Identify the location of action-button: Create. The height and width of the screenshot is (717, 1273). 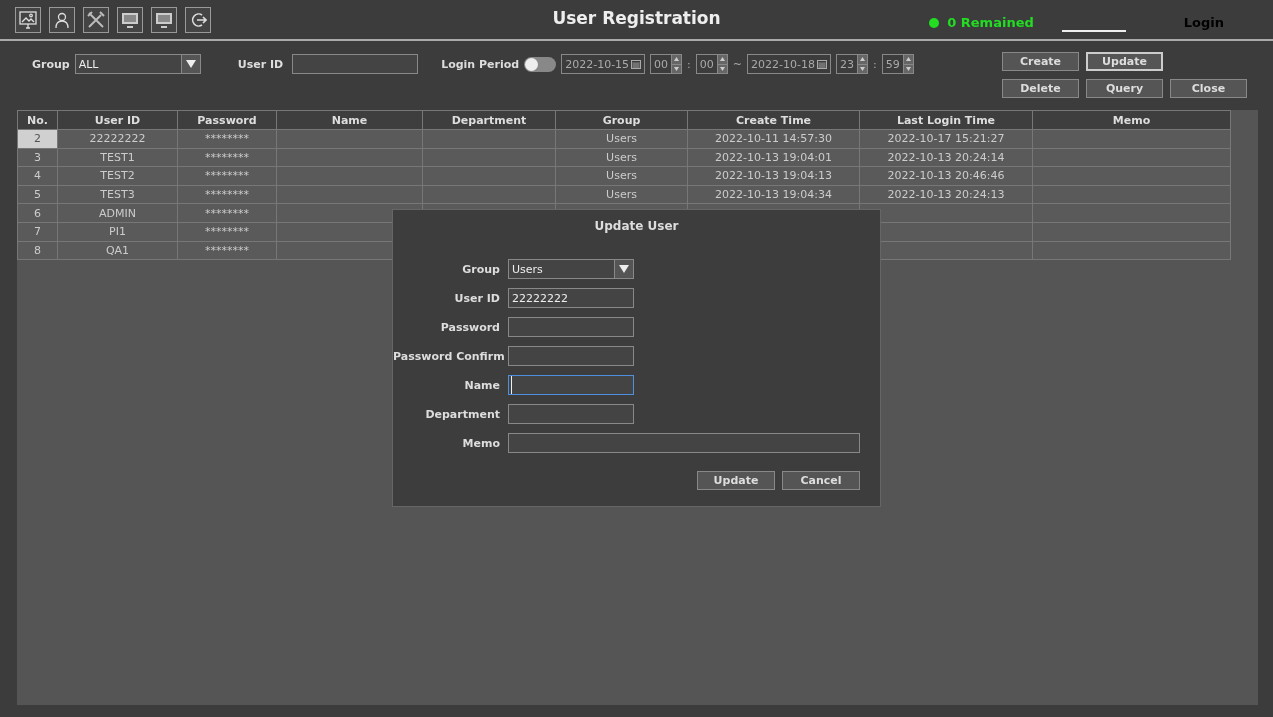
(1040, 61).